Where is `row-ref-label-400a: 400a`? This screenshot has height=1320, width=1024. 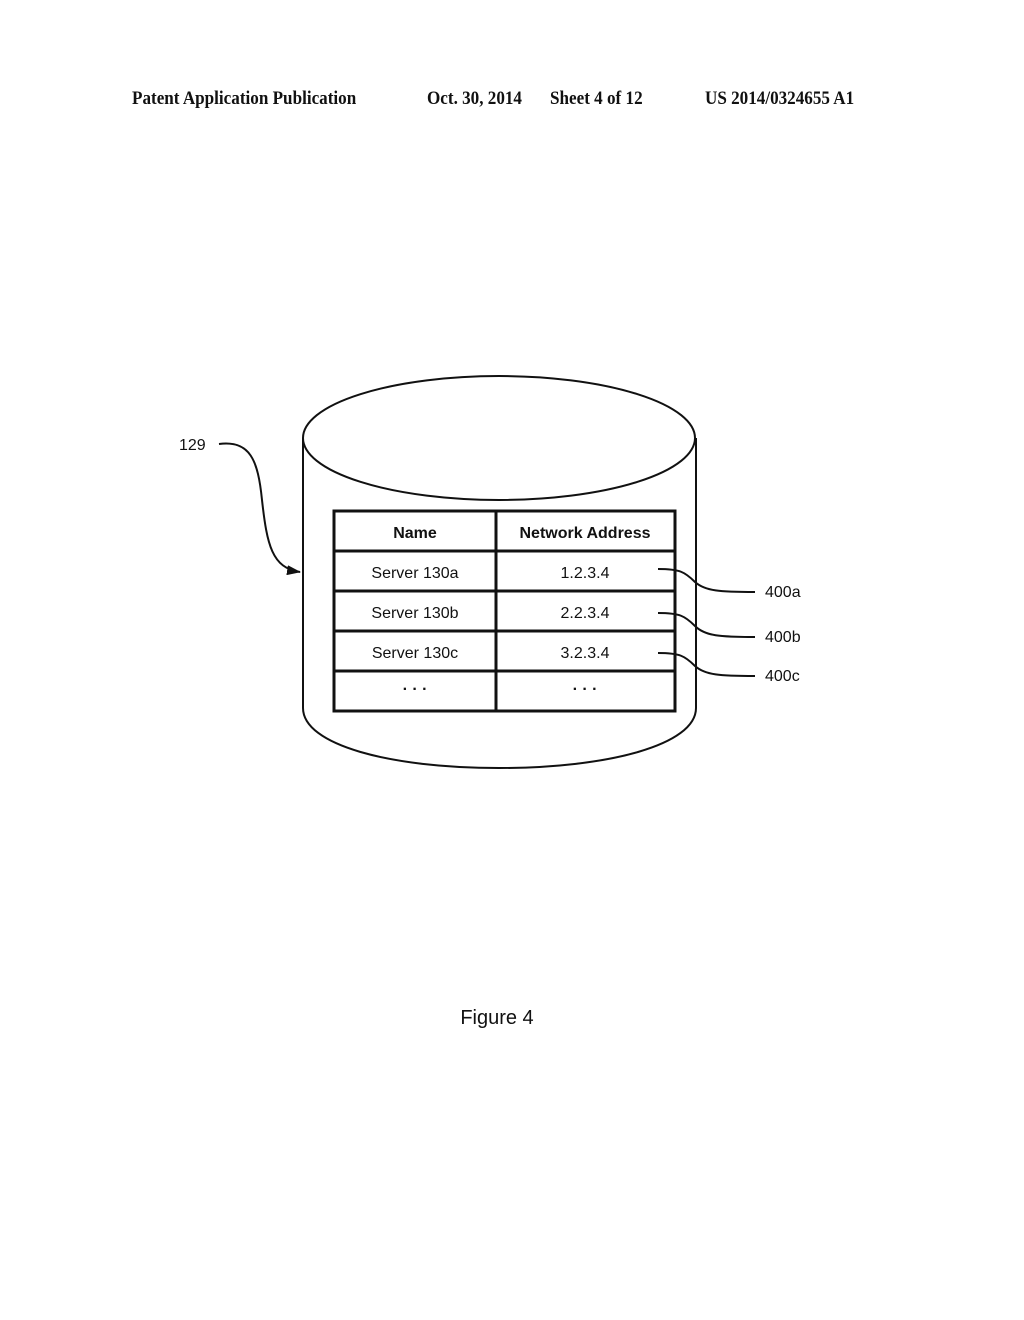 row-ref-label-400a: 400a is located at coordinates (783, 592).